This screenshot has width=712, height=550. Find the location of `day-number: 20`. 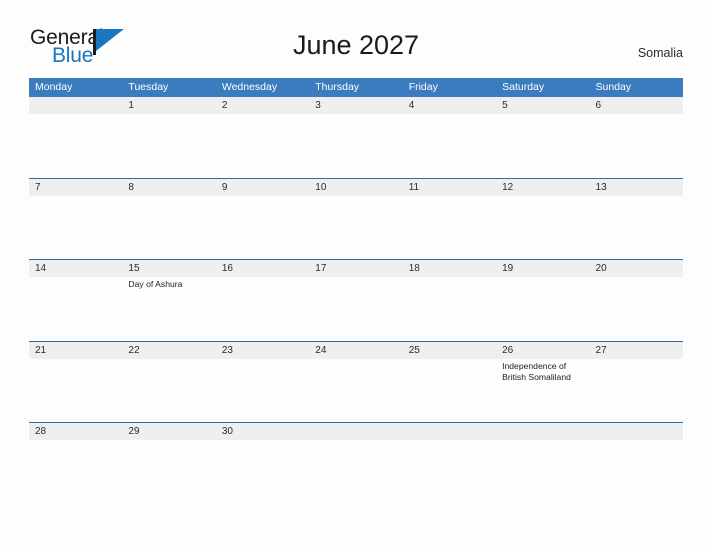

day-number: 20 is located at coordinates (601, 268).